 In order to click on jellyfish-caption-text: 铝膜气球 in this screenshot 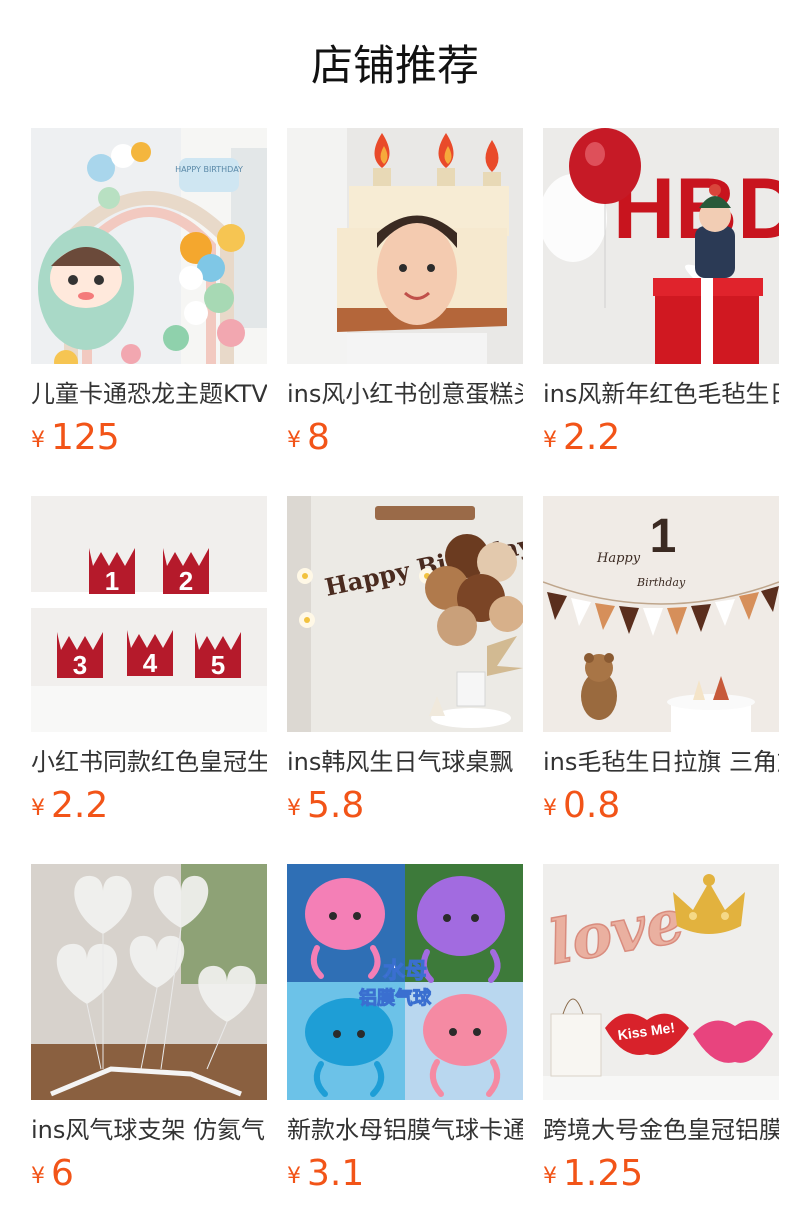, I will do `click(395, 998)`.